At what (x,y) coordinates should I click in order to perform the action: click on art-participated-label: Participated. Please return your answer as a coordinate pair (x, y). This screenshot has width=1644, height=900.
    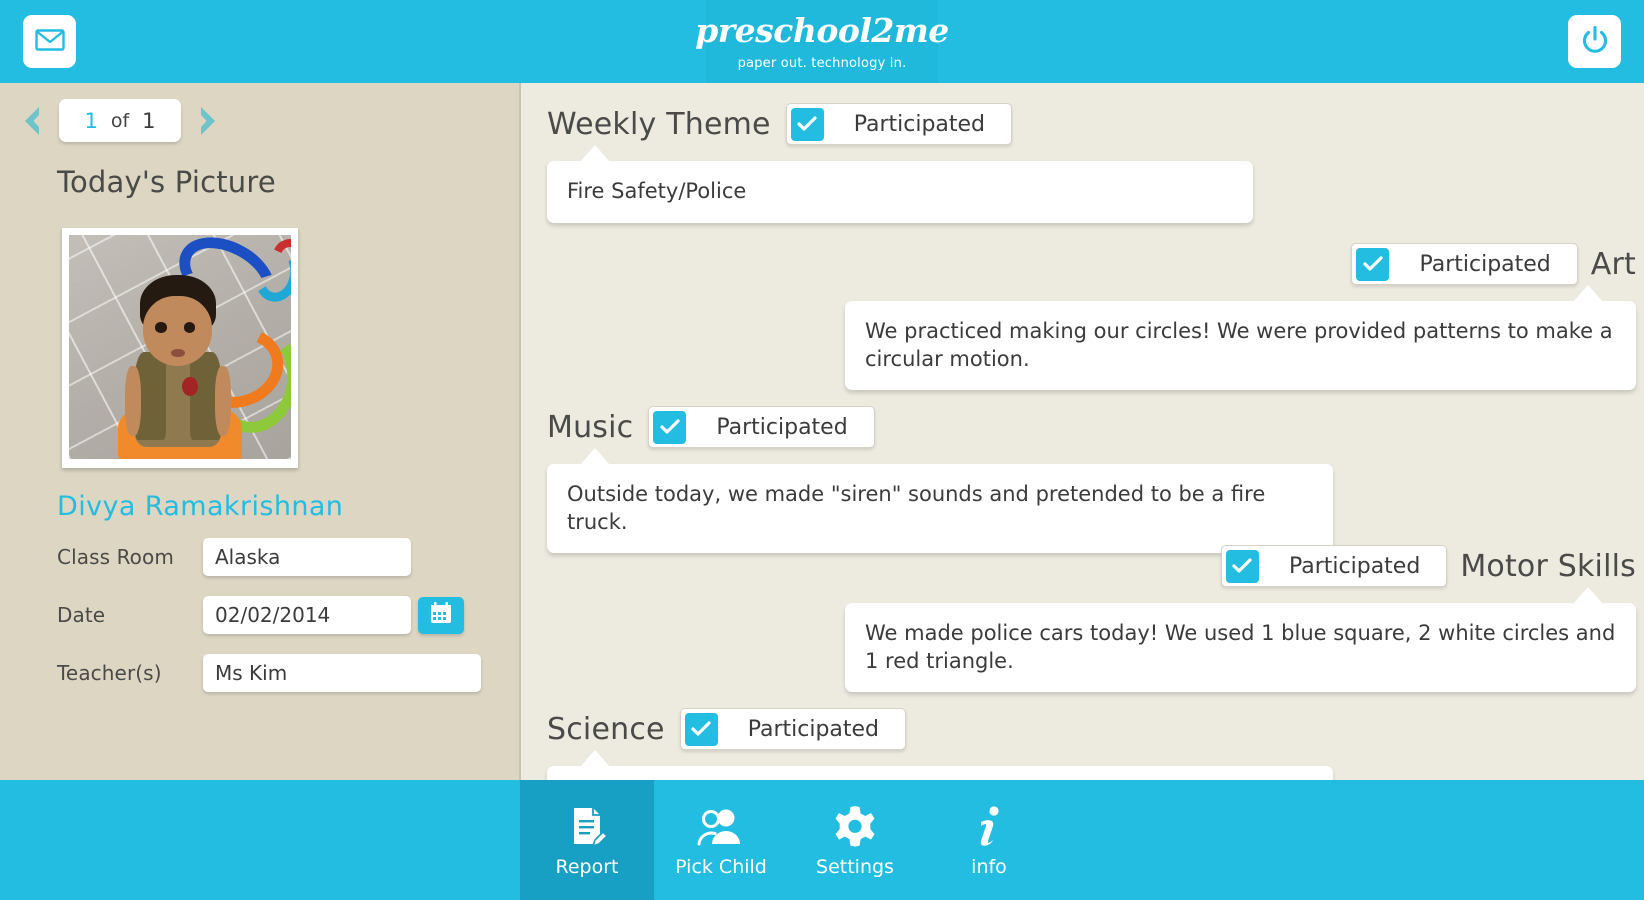
    Looking at the image, I should click on (1485, 264).